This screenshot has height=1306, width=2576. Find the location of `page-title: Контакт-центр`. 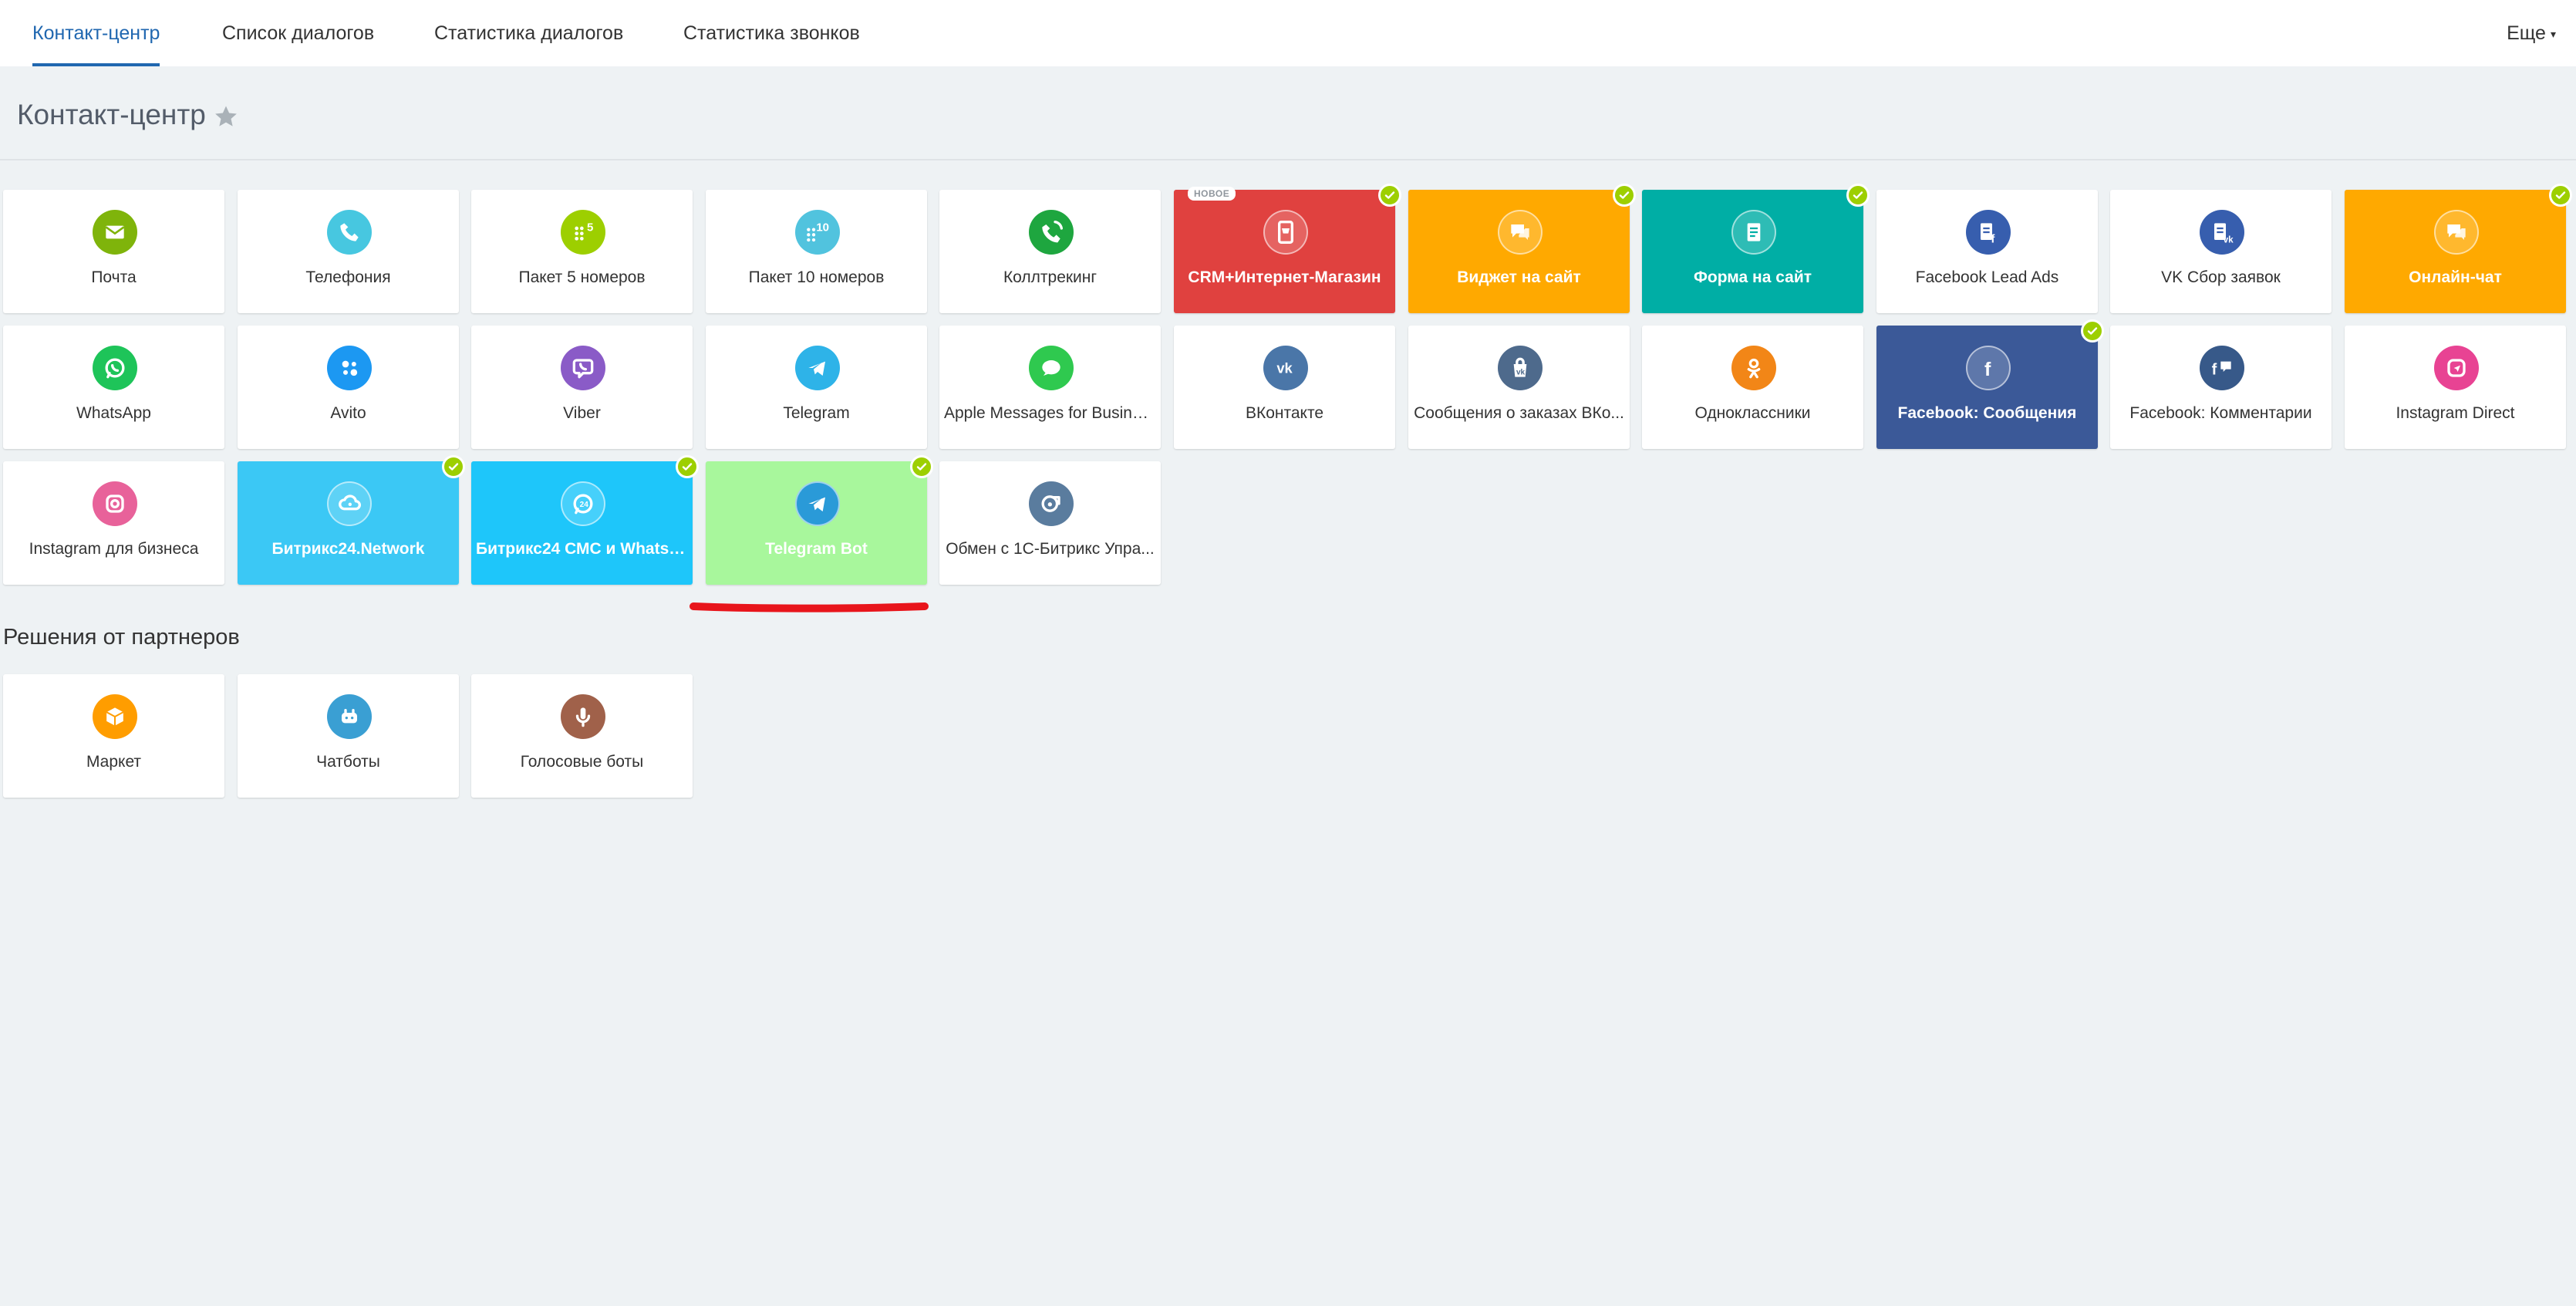

page-title: Контакт-центр is located at coordinates (111, 114).